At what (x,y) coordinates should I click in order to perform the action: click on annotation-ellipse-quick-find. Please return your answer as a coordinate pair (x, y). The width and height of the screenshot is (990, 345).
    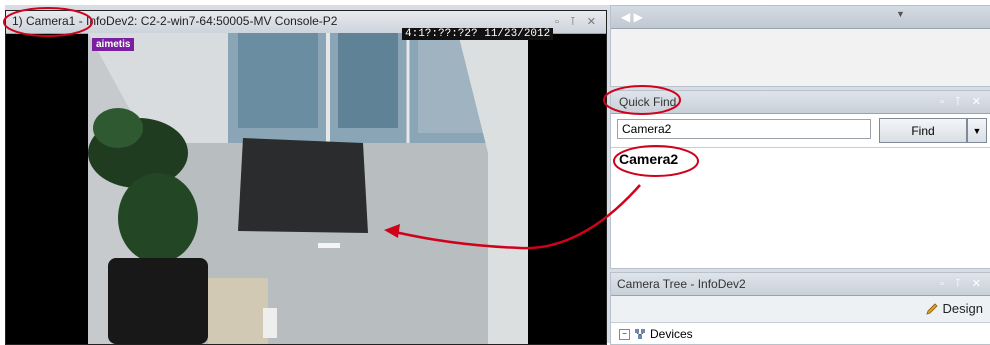
    Looking at the image, I should click on (642, 100).